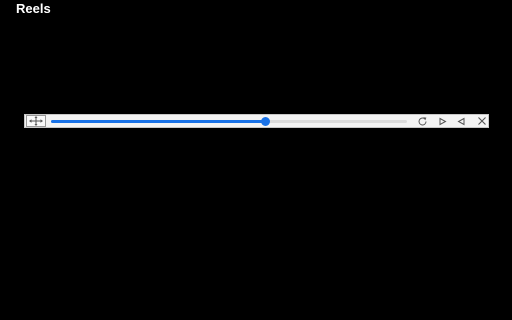 The width and height of the screenshot is (512, 320). I want to click on drag-handle, so click(36, 121).